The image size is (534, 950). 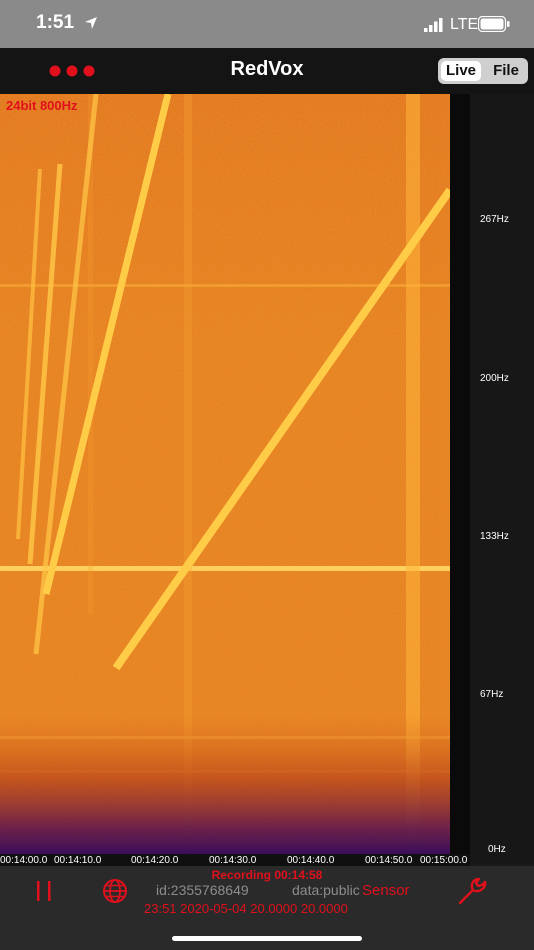 What do you see at coordinates (506, 71) in the screenshot?
I see `segment-file: File` at bounding box center [506, 71].